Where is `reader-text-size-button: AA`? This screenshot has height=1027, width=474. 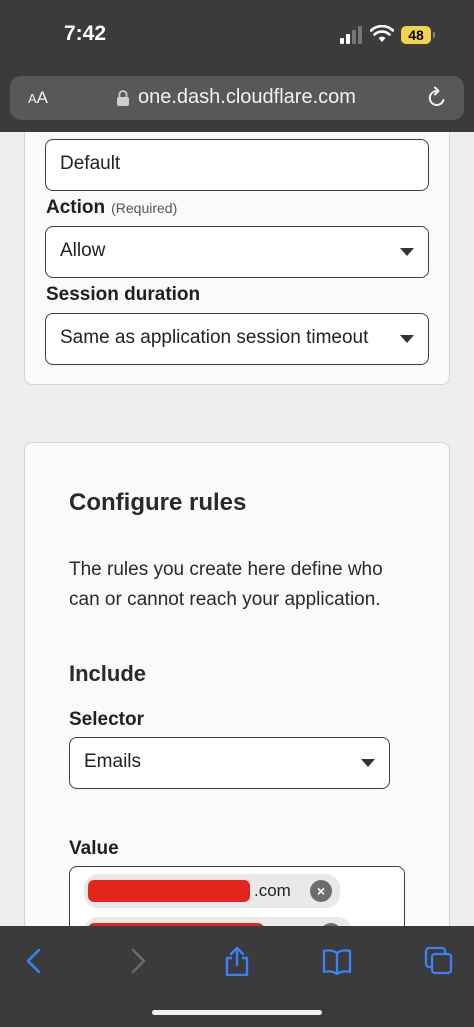
reader-text-size-button: AA is located at coordinates (38, 98).